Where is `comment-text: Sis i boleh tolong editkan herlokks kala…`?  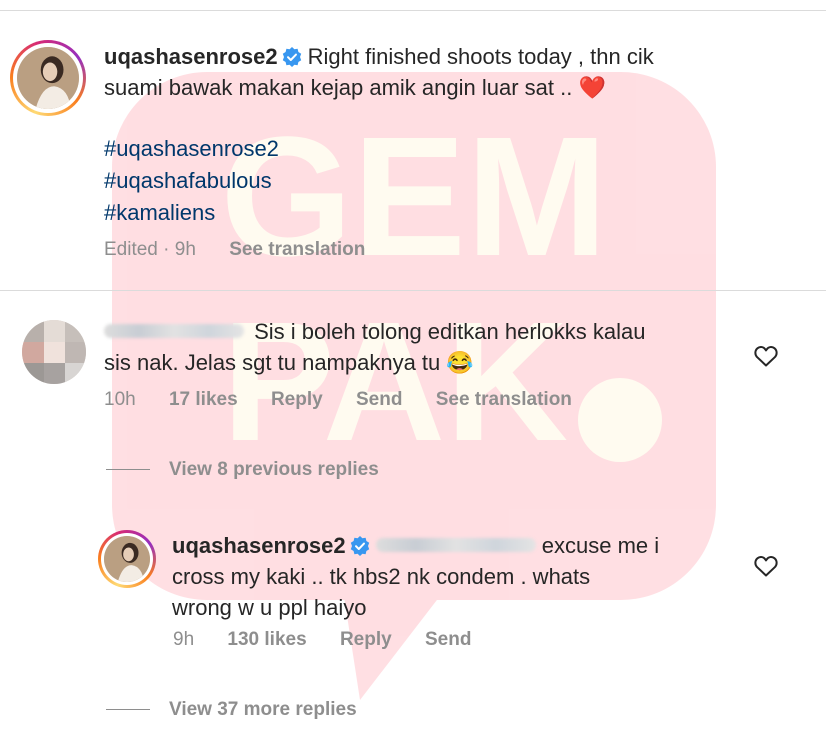 comment-text: Sis i boleh tolong editkan herlokks kala… is located at coordinates (424, 347).